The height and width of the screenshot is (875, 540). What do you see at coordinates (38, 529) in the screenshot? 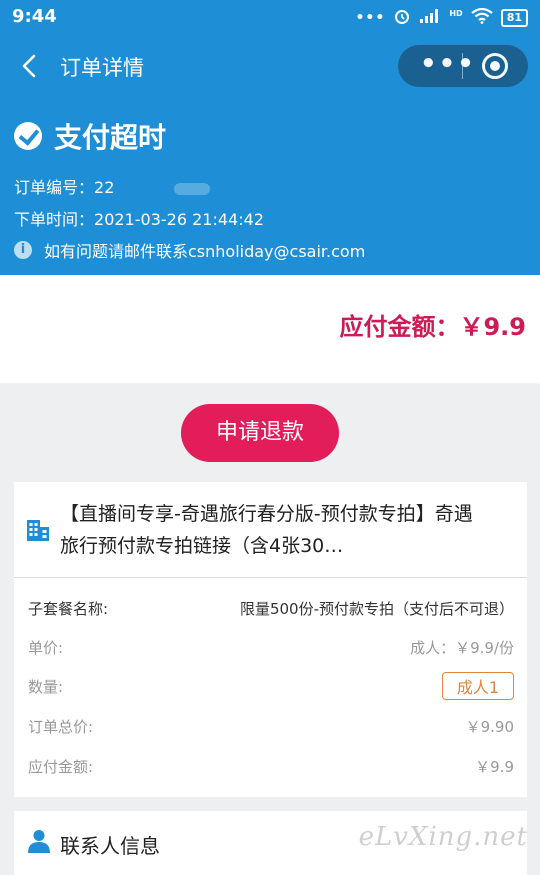
I see `building-icon` at bounding box center [38, 529].